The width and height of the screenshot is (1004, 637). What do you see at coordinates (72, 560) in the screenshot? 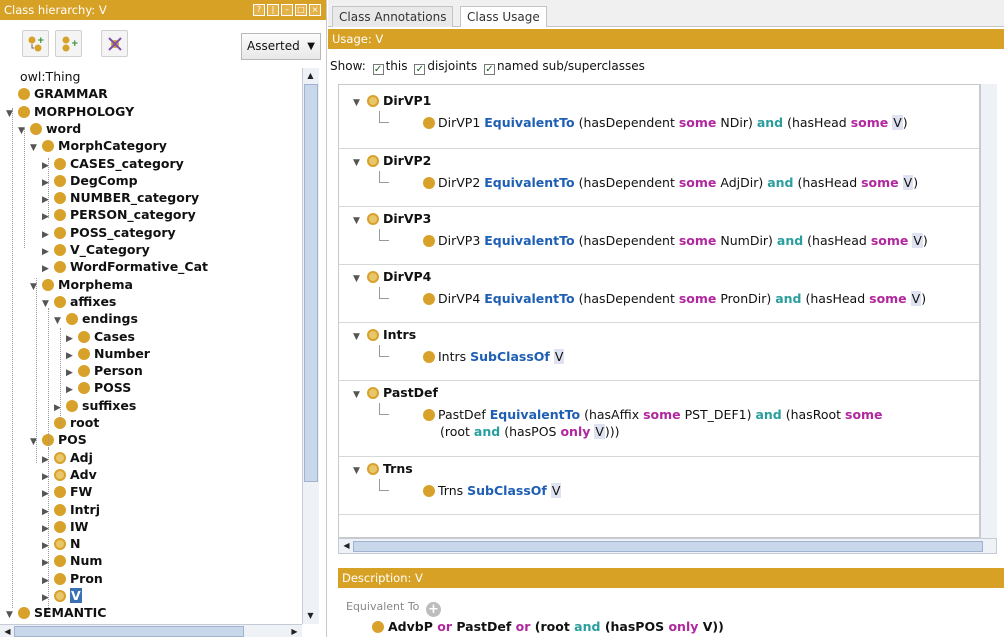
I see `tree-node: ▶ Num` at bounding box center [72, 560].